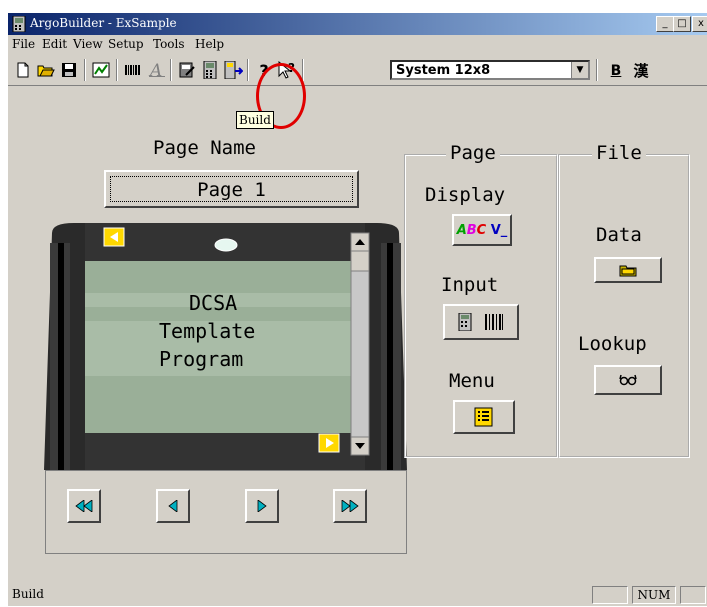  What do you see at coordinates (23, 70) in the screenshot?
I see `new-file-icon` at bounding box center [23, 70].